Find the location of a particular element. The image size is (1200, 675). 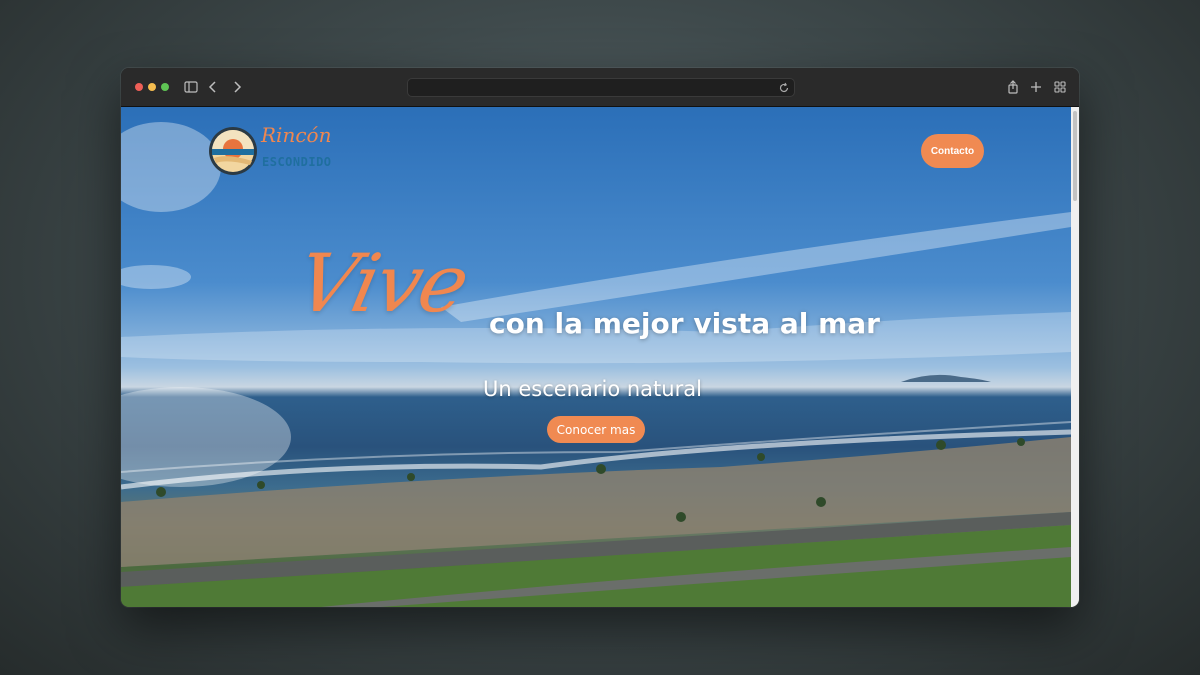

reload-icon is located at coordinates (784, 87).